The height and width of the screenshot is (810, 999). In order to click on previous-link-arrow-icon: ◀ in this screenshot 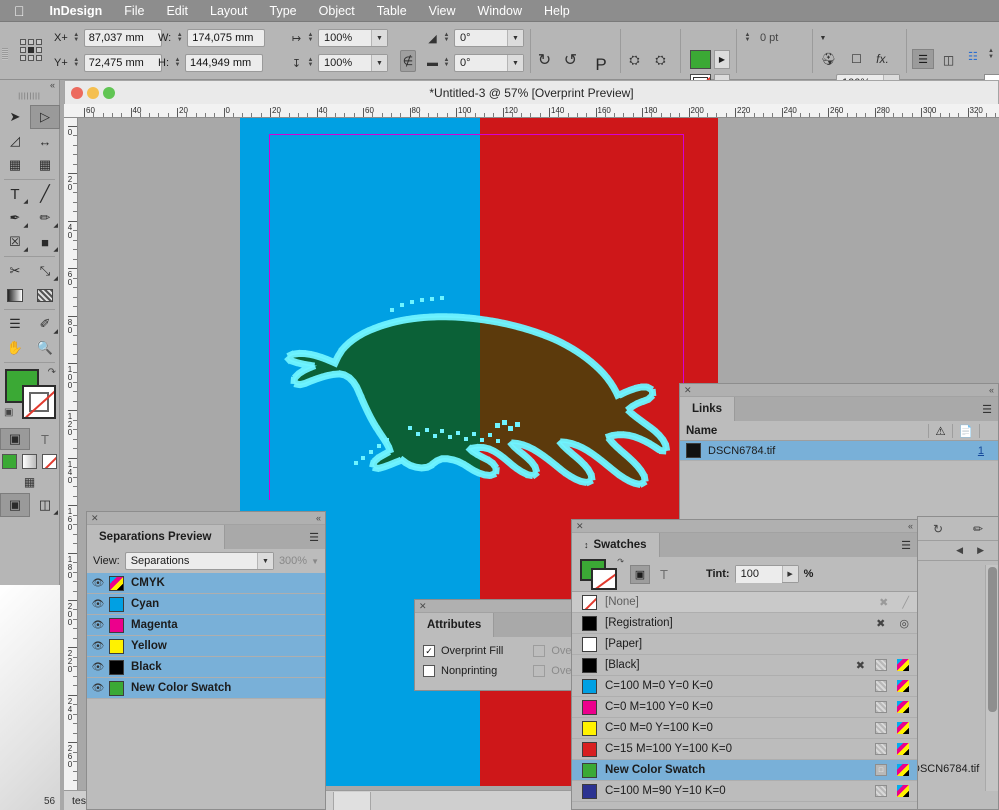, I will do `click(959, 550)`.